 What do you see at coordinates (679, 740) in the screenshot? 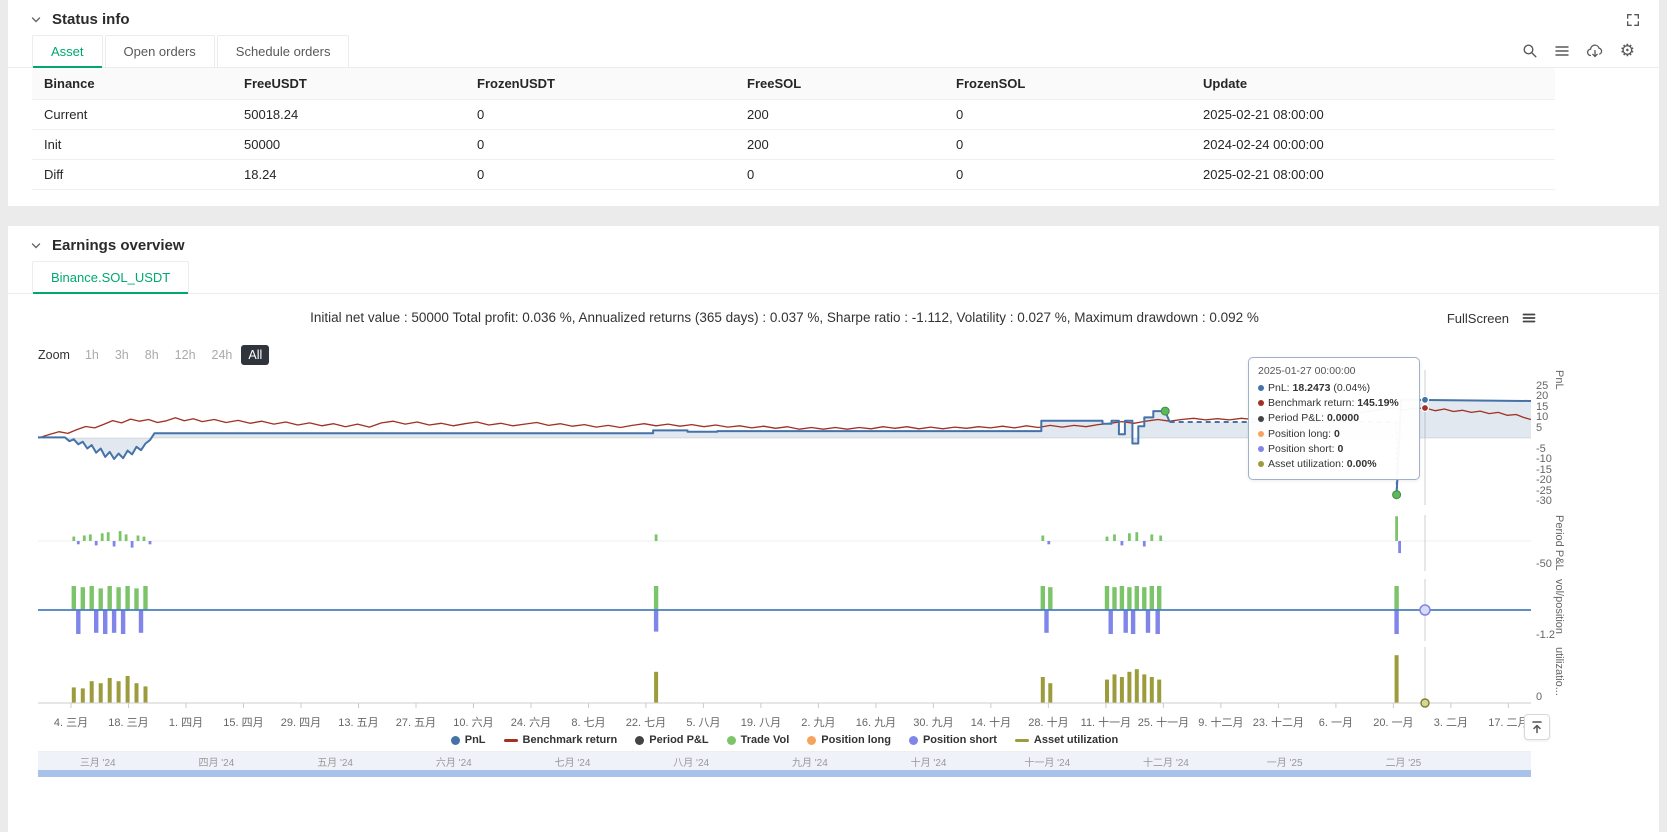
I see `legend-label: Period P&L` at bounding box center [679, 740].